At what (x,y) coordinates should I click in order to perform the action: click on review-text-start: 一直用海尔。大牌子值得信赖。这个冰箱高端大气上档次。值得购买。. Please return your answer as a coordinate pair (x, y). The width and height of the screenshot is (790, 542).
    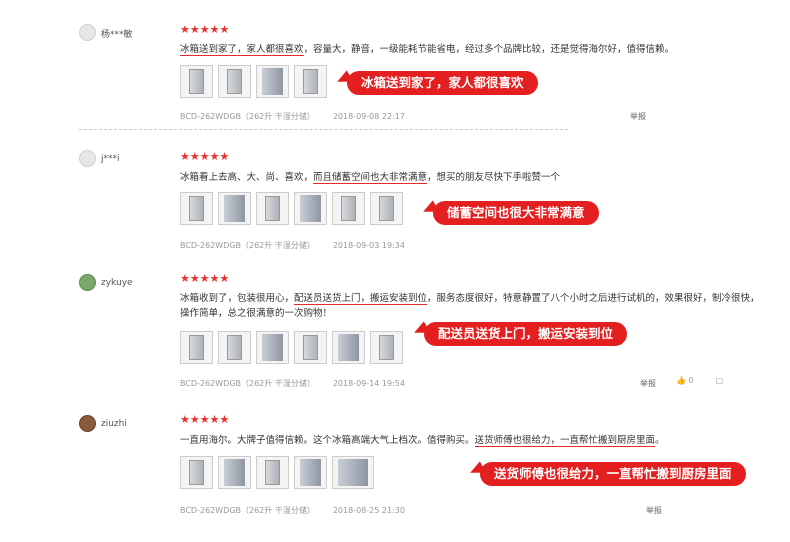
    Looking at the image, I should click on (327, 440).